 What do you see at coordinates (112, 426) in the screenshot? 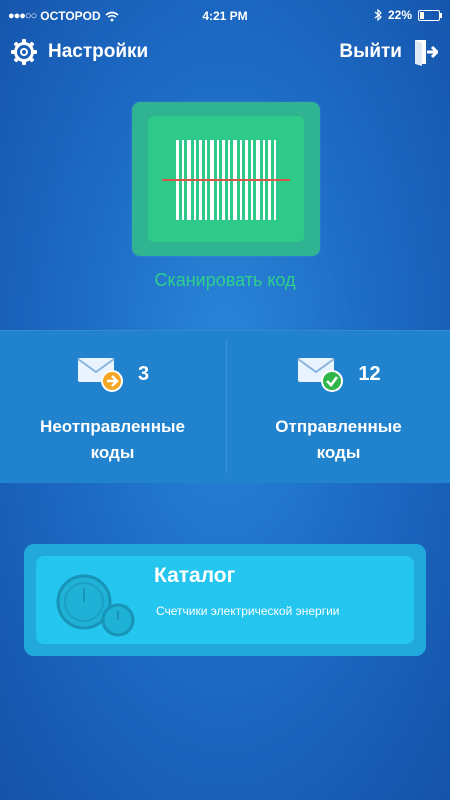
I see `unsent-label-line1: Неотправленные` at bounding box center [112, 426].